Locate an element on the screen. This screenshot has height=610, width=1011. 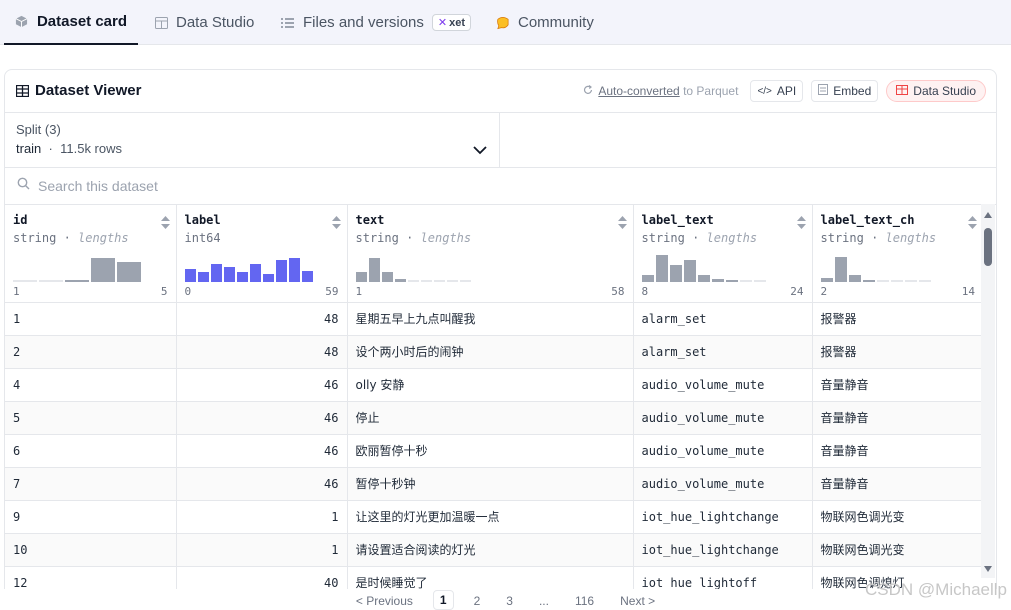
next-page-link: Next > is located at coordinates (637, 601).